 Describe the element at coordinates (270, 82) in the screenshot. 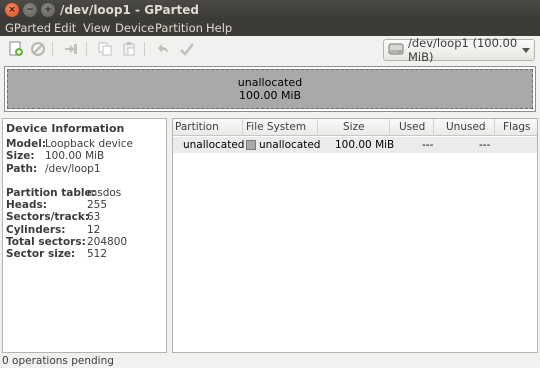

I see `disk-map-label: unallocated` at that location.